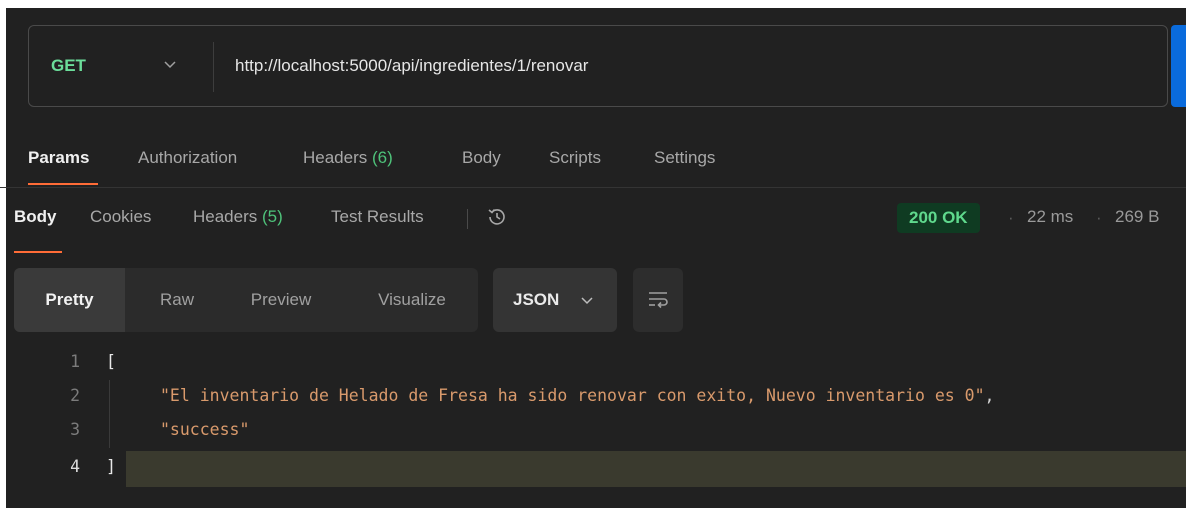 The width and height of the screenshot is (1186, 514). I want to click on response-tab-headers-label: Headers, so click(225, 216).